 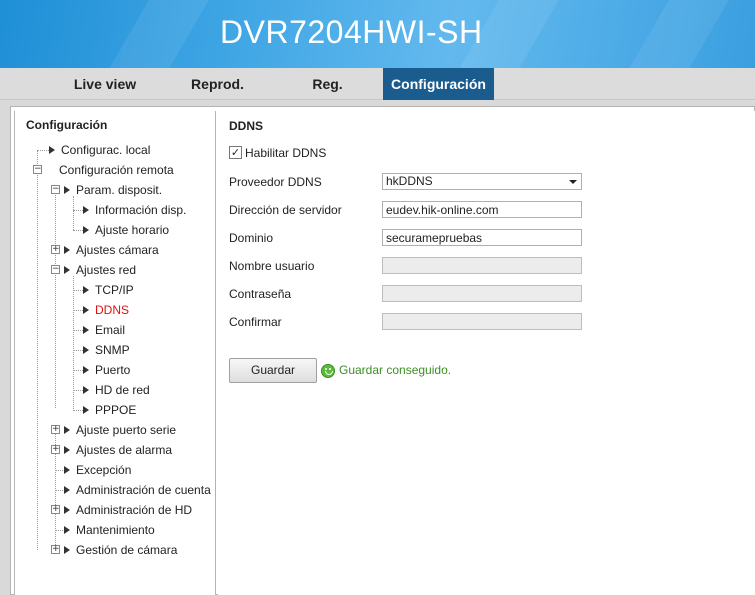 What do you see at coordinates (128, 510) in the screenshot?
I see `tree-item-hd-admin: Administración de HD` at bounding box center [128, 510].